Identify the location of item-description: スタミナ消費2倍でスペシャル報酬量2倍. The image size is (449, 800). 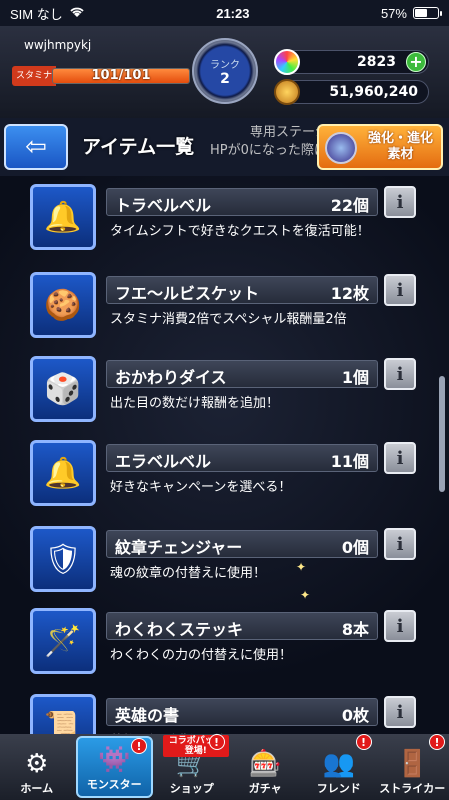
(228, 319).